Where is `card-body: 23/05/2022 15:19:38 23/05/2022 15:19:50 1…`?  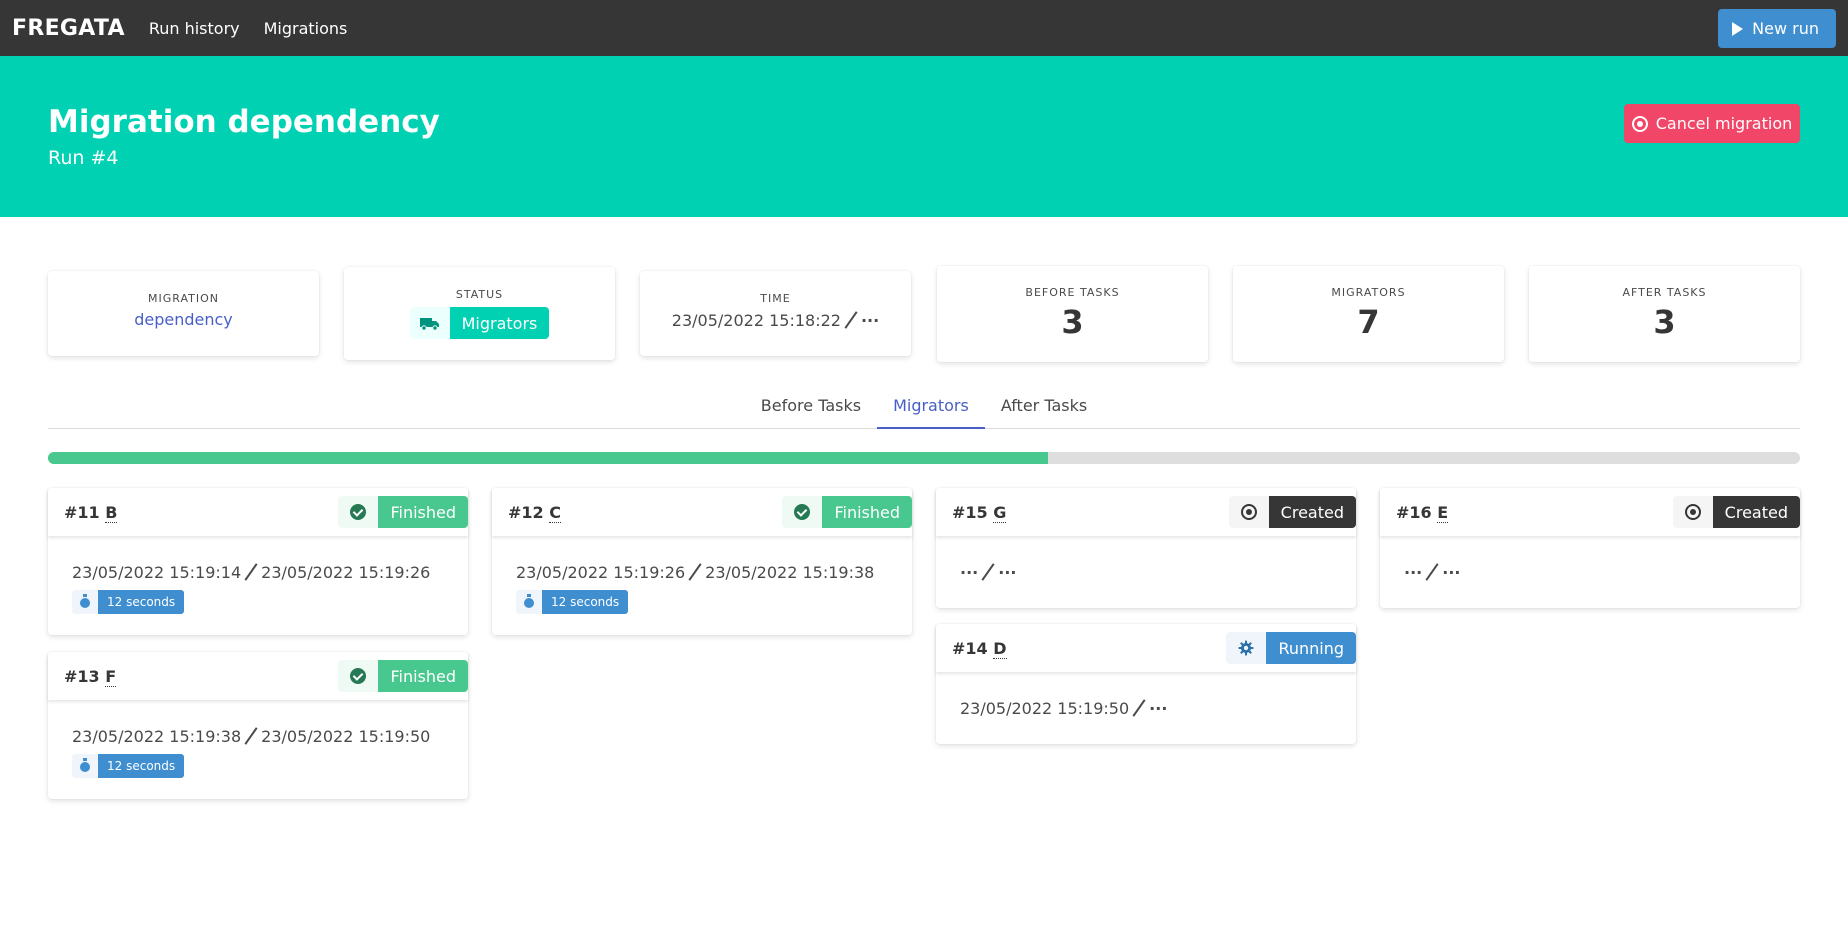 card-body: 23/05/2022 15:19:38 23/05/2022 15:19:50 1… is located at coordinates (258, 749).